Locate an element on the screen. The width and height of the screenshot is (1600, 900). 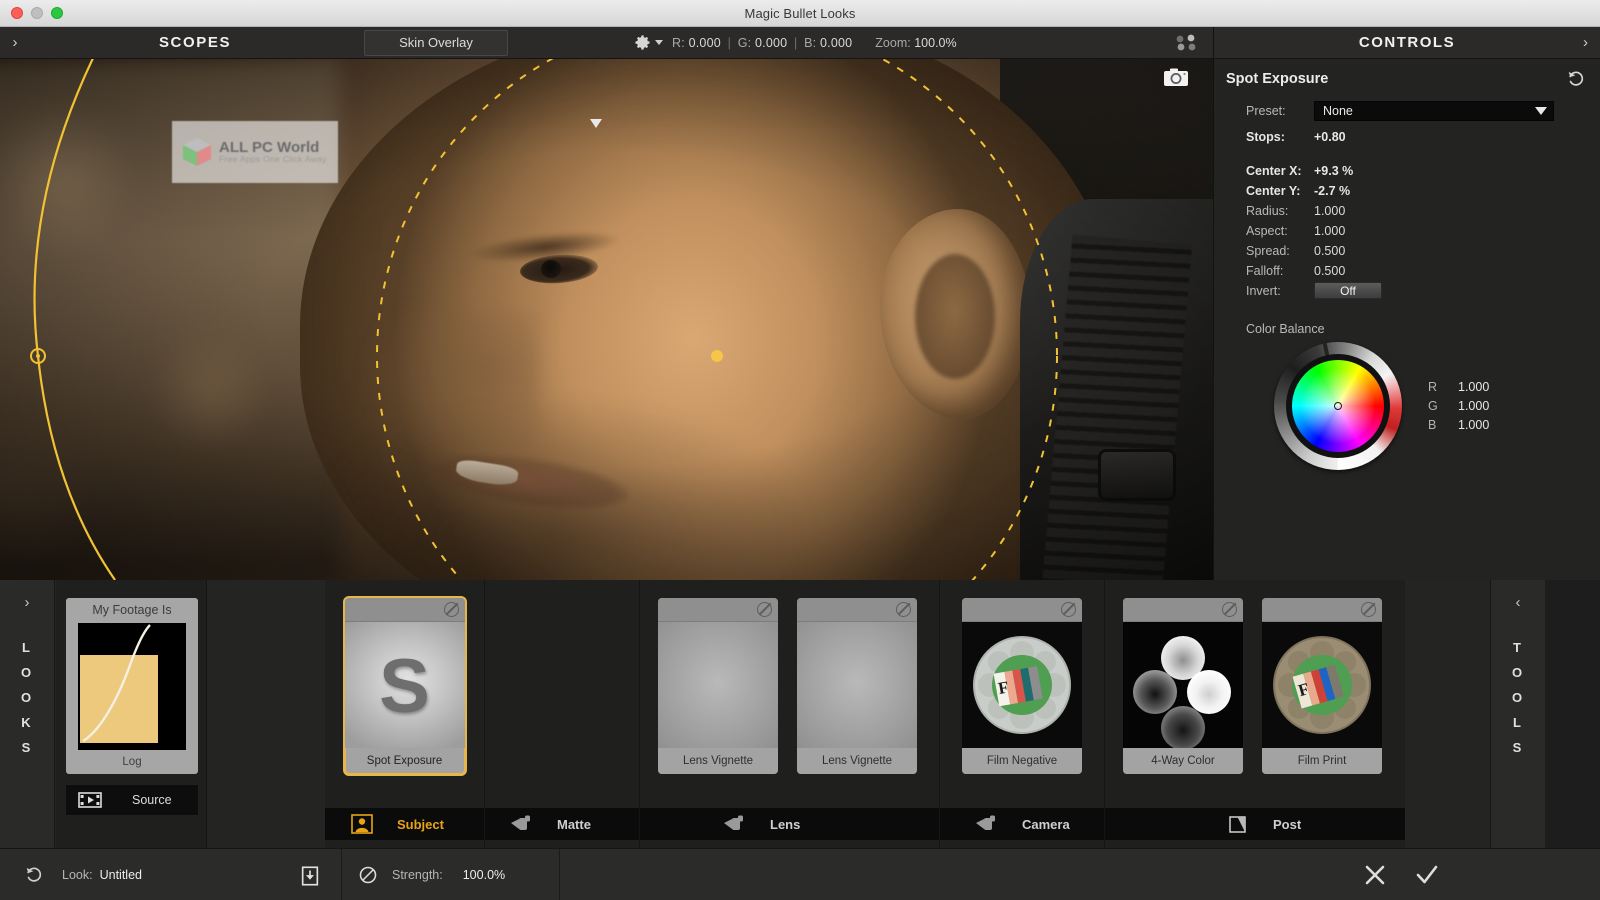
watermark-title: ALL PC World is located at coordinates (269, 147).